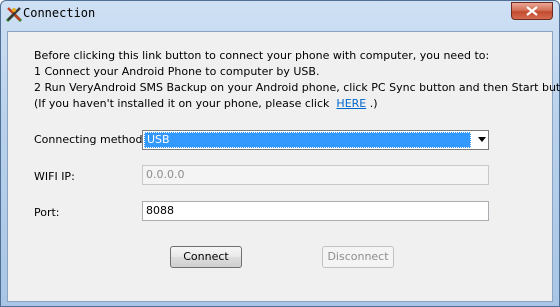 The height and width of the screenshot is (307, 560). I want to click on connecting-method-label: Connecting method:, so click(90, 139).